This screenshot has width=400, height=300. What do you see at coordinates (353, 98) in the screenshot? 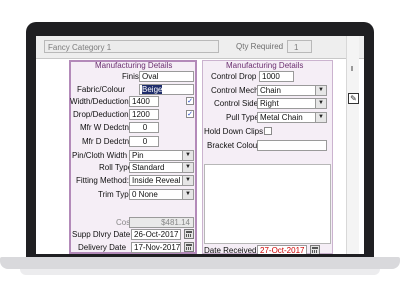
I see `edit-icon: ✎` at bounding box center [353, 98].